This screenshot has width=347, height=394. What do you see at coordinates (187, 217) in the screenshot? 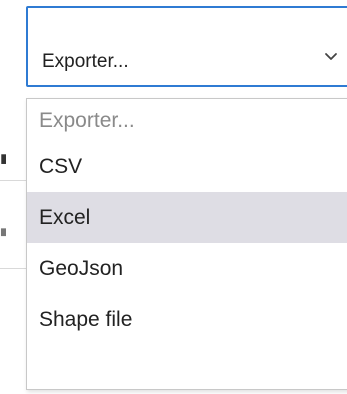
I see `option-excel: Excel` at bounding box center [187, 217].